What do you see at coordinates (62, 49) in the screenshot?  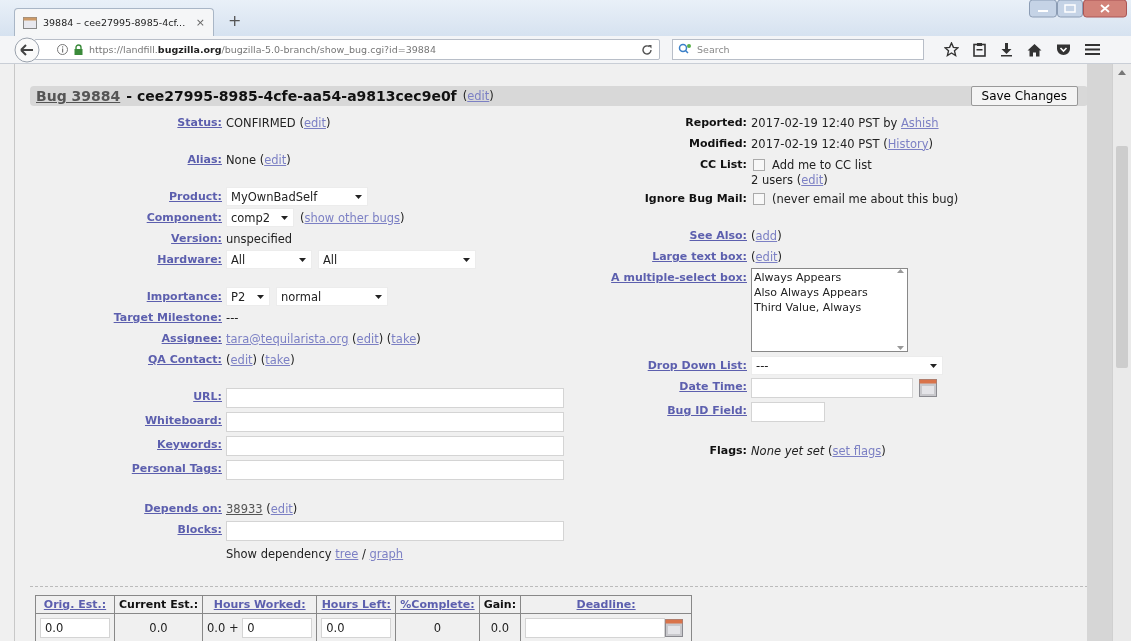 I see `info-icon` at bounding box center [62, 49].